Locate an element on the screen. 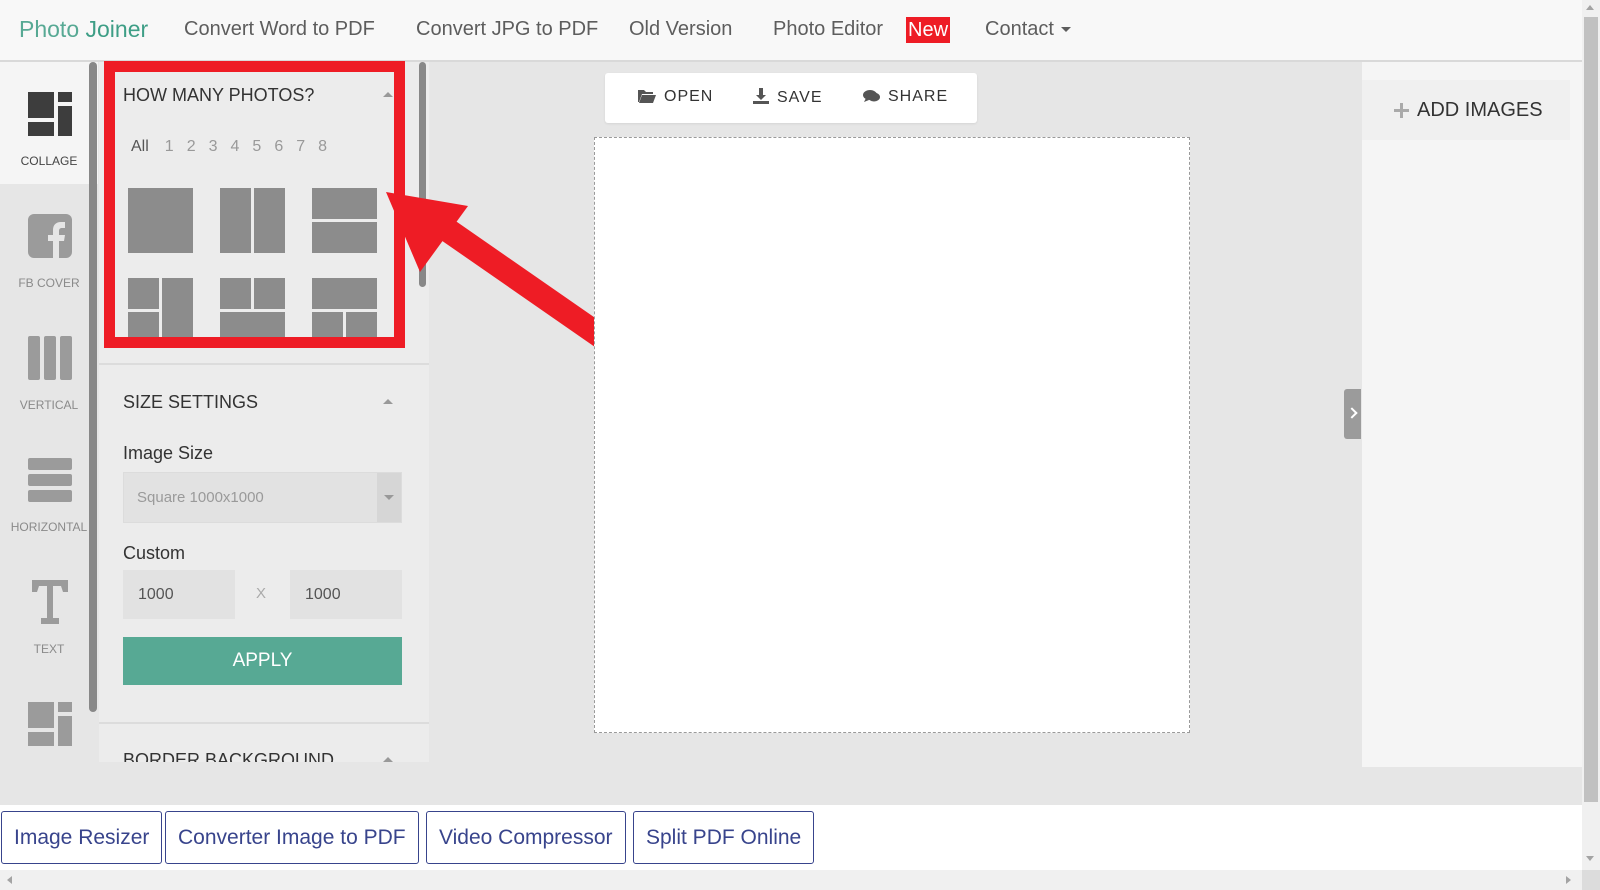 Image resolution: width=1600 pixels, height=890 pixels. custom-width-input: 1000 is located at coordinates (179, 594).